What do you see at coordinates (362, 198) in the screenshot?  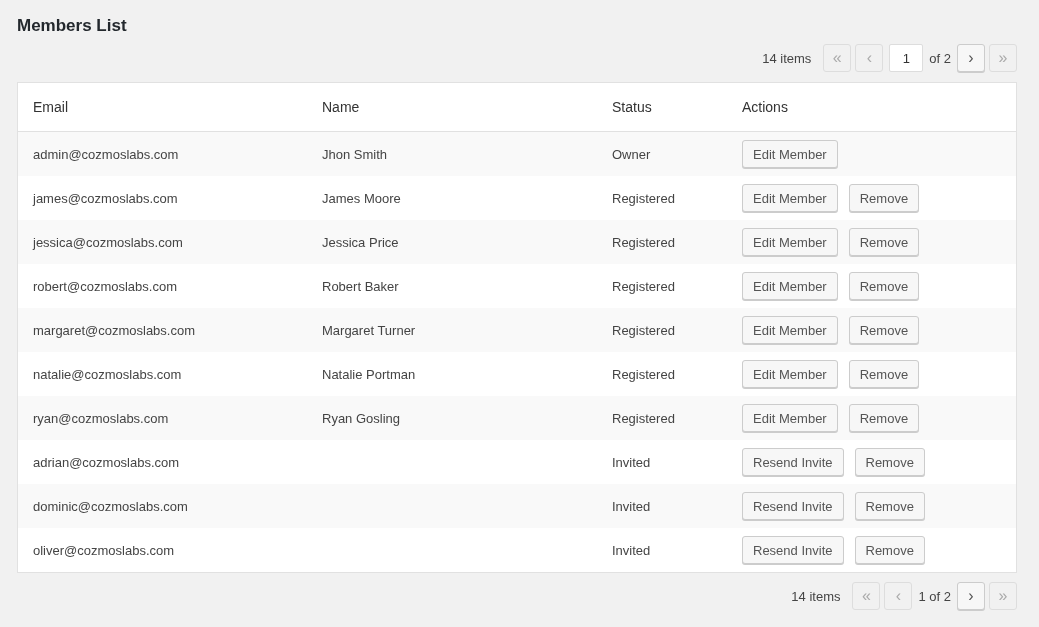 I see `name-cell-text: James Moore` at bounding box center [362, 198].